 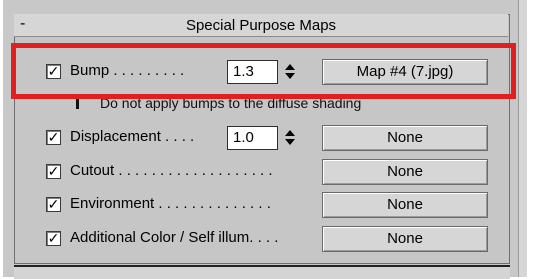 I want to click on rollout-title: Special Purpose Maps, so click(x=261, y=25).